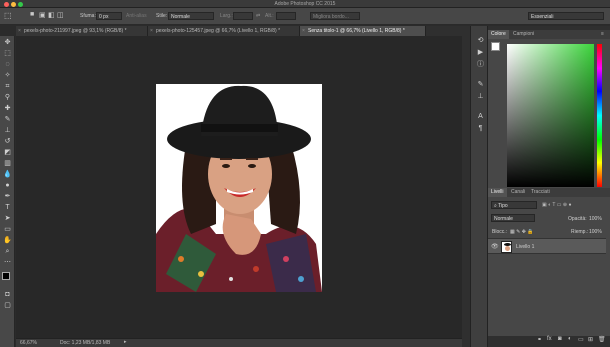 This screenshot has height=347, width=610. What do you see at coordinates (480, 84) in the screenshot?
I see `brush-panel-icon: ✎` at bounding box center [480, 84].